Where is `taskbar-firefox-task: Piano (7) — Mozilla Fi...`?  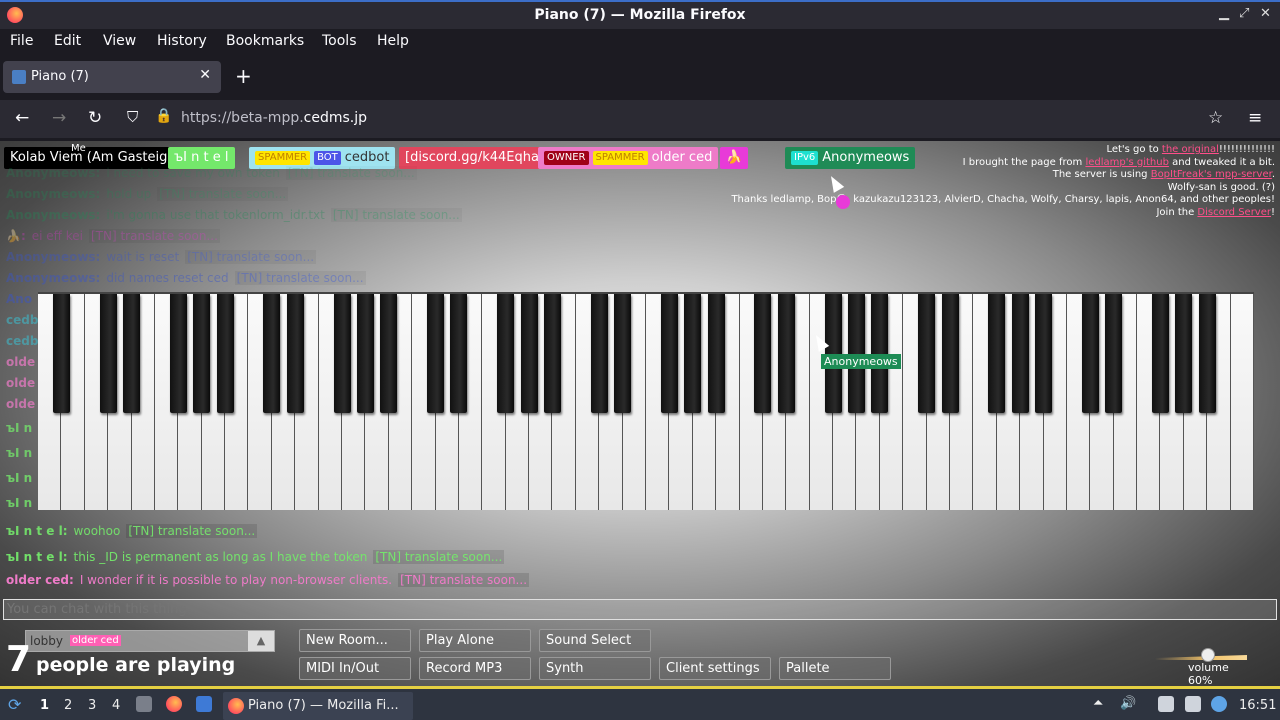 taskbar-firefox-task: Piano (7) — Mozilla Fi... is located at coordinates (318, 706).